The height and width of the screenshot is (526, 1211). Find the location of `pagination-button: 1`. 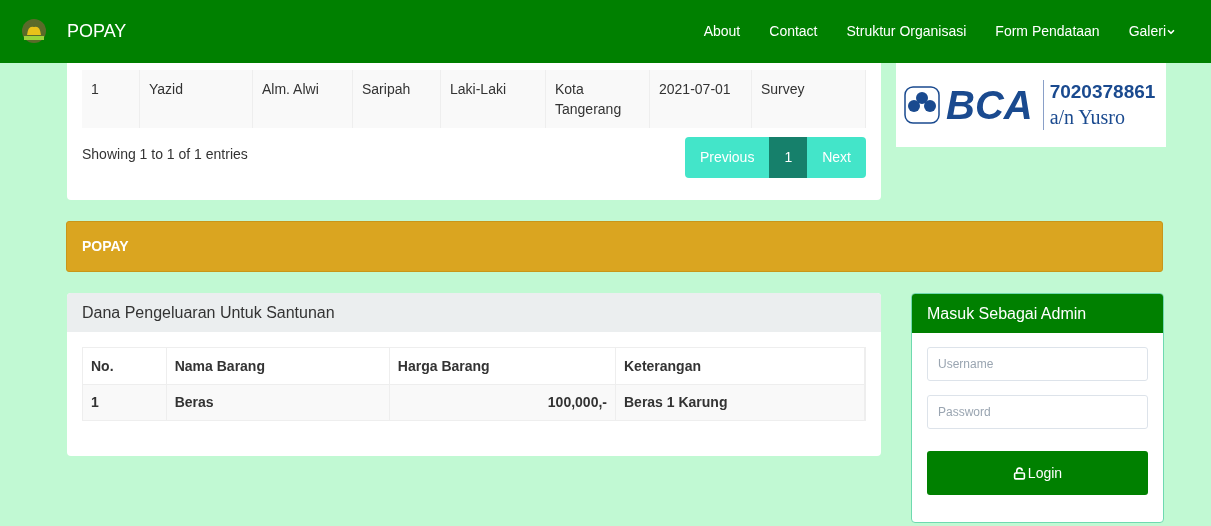

pagination-button: 1 is located at coordinates (788, 157).